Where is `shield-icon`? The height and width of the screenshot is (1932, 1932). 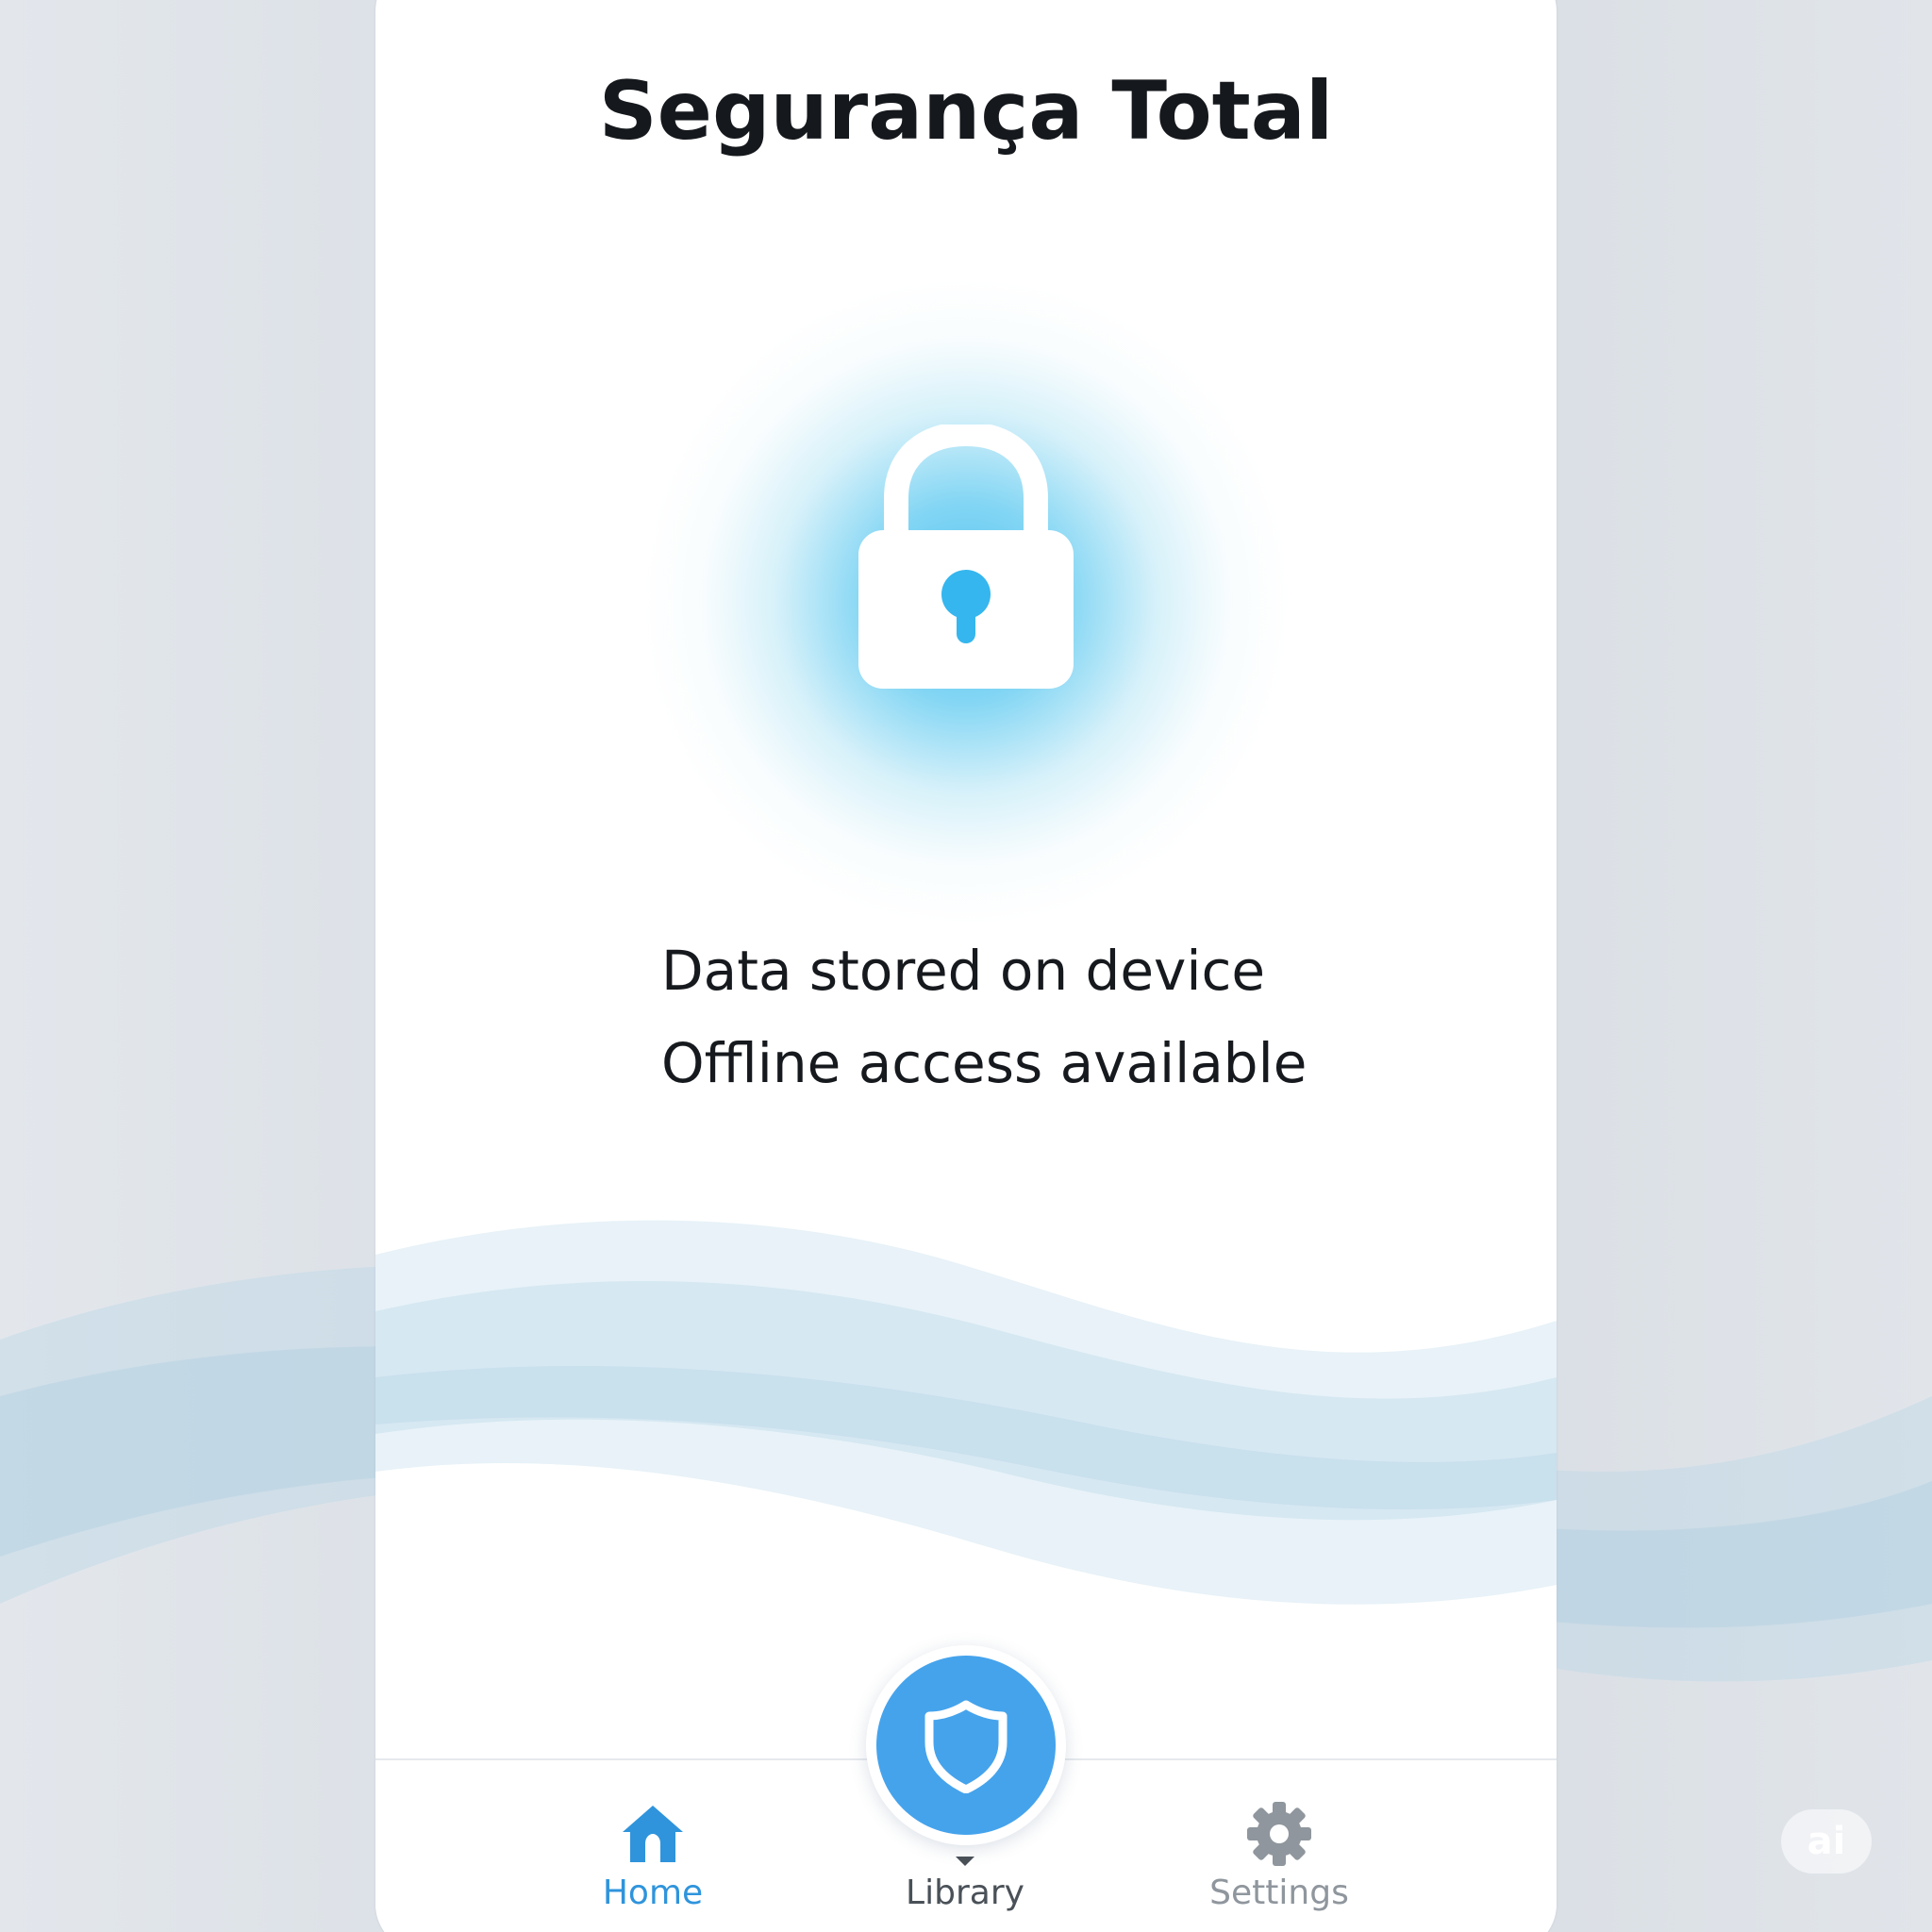
shield-icon is located at coordinates (966, 1746).